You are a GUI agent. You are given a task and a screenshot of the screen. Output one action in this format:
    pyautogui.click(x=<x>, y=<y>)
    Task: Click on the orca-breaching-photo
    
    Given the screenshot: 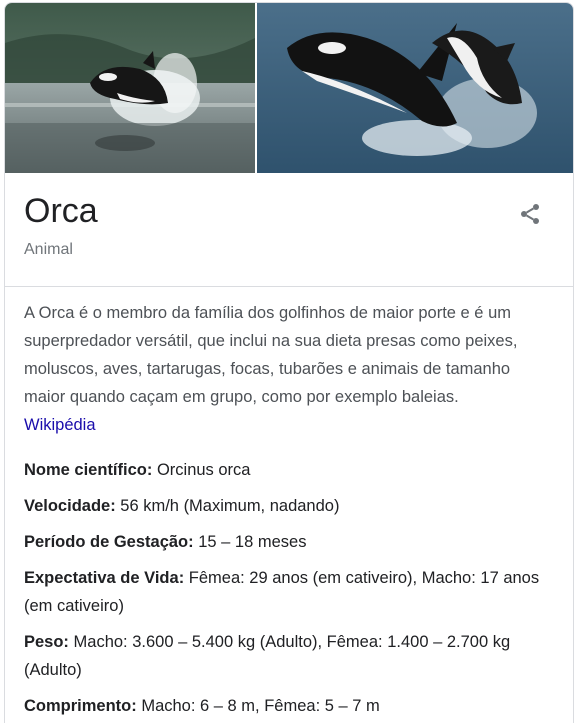 What is the action you would take?
    pyautogui.click(x=130, y=88)
    